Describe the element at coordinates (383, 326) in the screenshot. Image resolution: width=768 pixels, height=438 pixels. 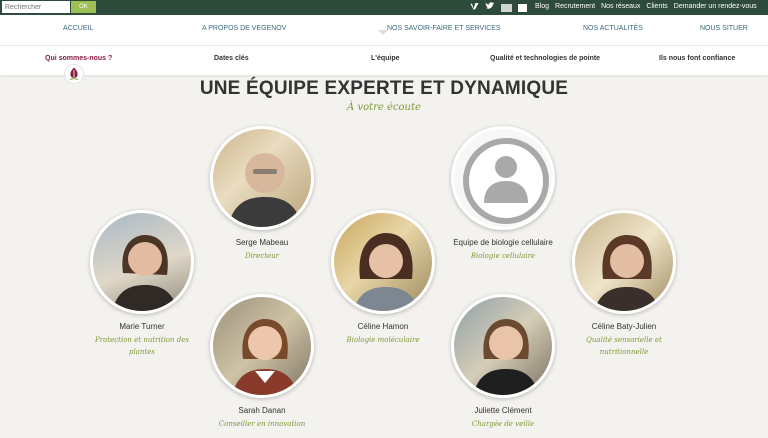
I see `member-name: Céline Hamon` at that location.